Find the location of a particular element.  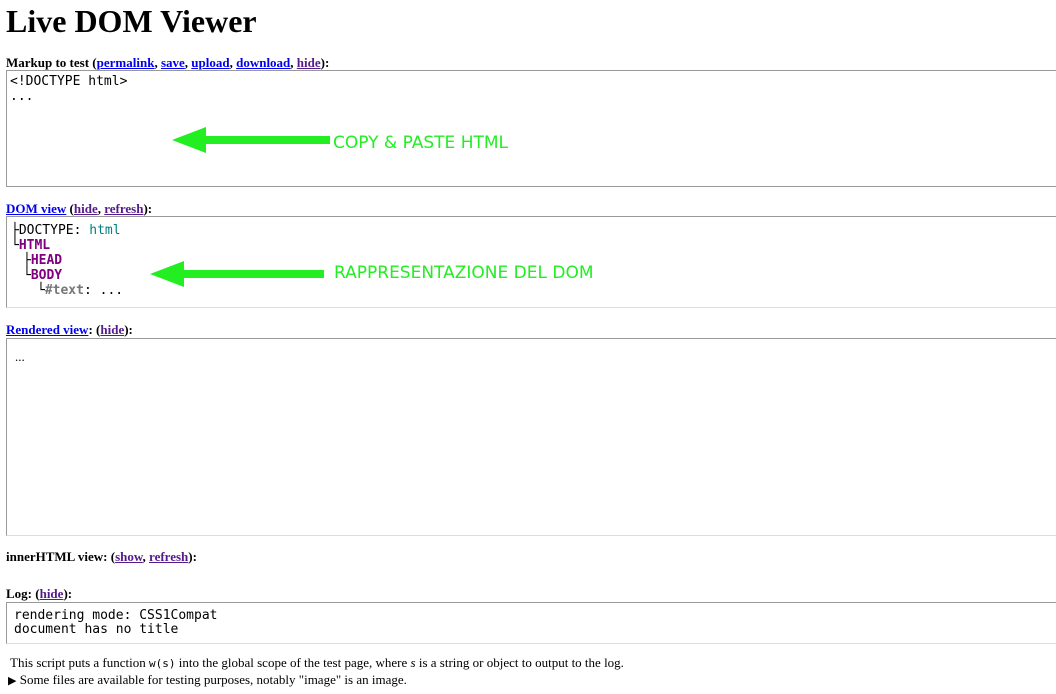

download-link: download is located at coordinates (263, 62).